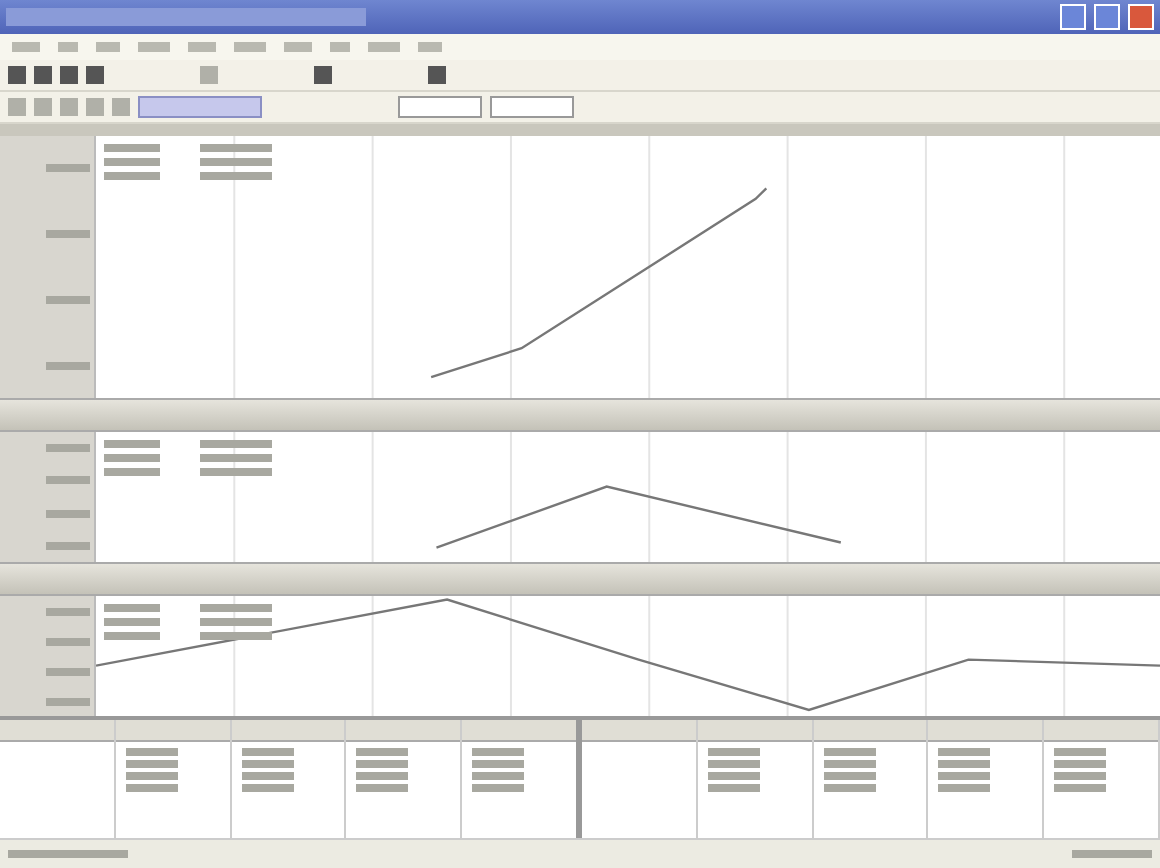 This screenshot has height=868, width=1160. What do you see at coordinates (1141, 17) in the screenshot?
I see `close-button` at bounding box center [1141, 17].